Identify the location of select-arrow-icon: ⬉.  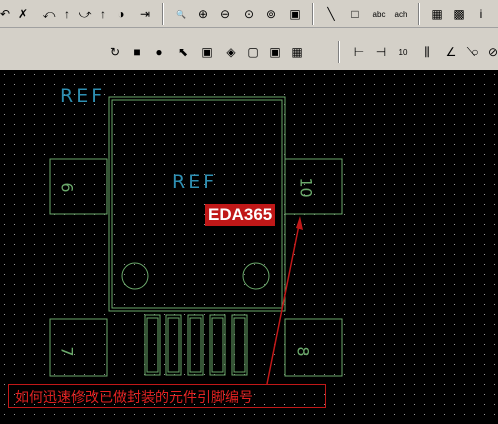
(183, 52).